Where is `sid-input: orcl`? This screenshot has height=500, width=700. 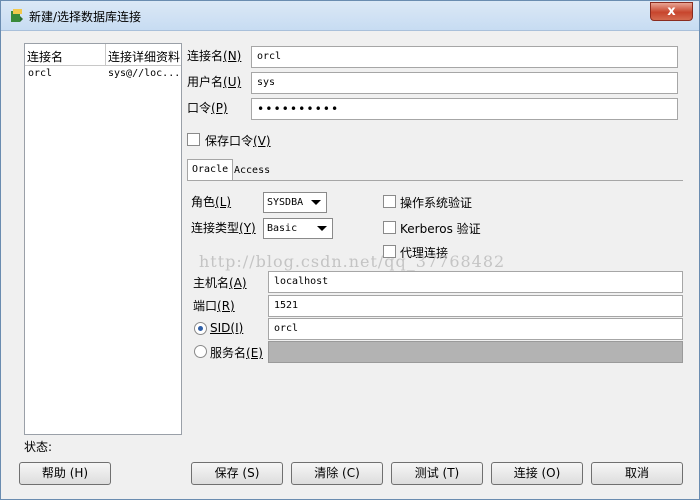
sid-input: orcl is located at coordinates (475, 329).